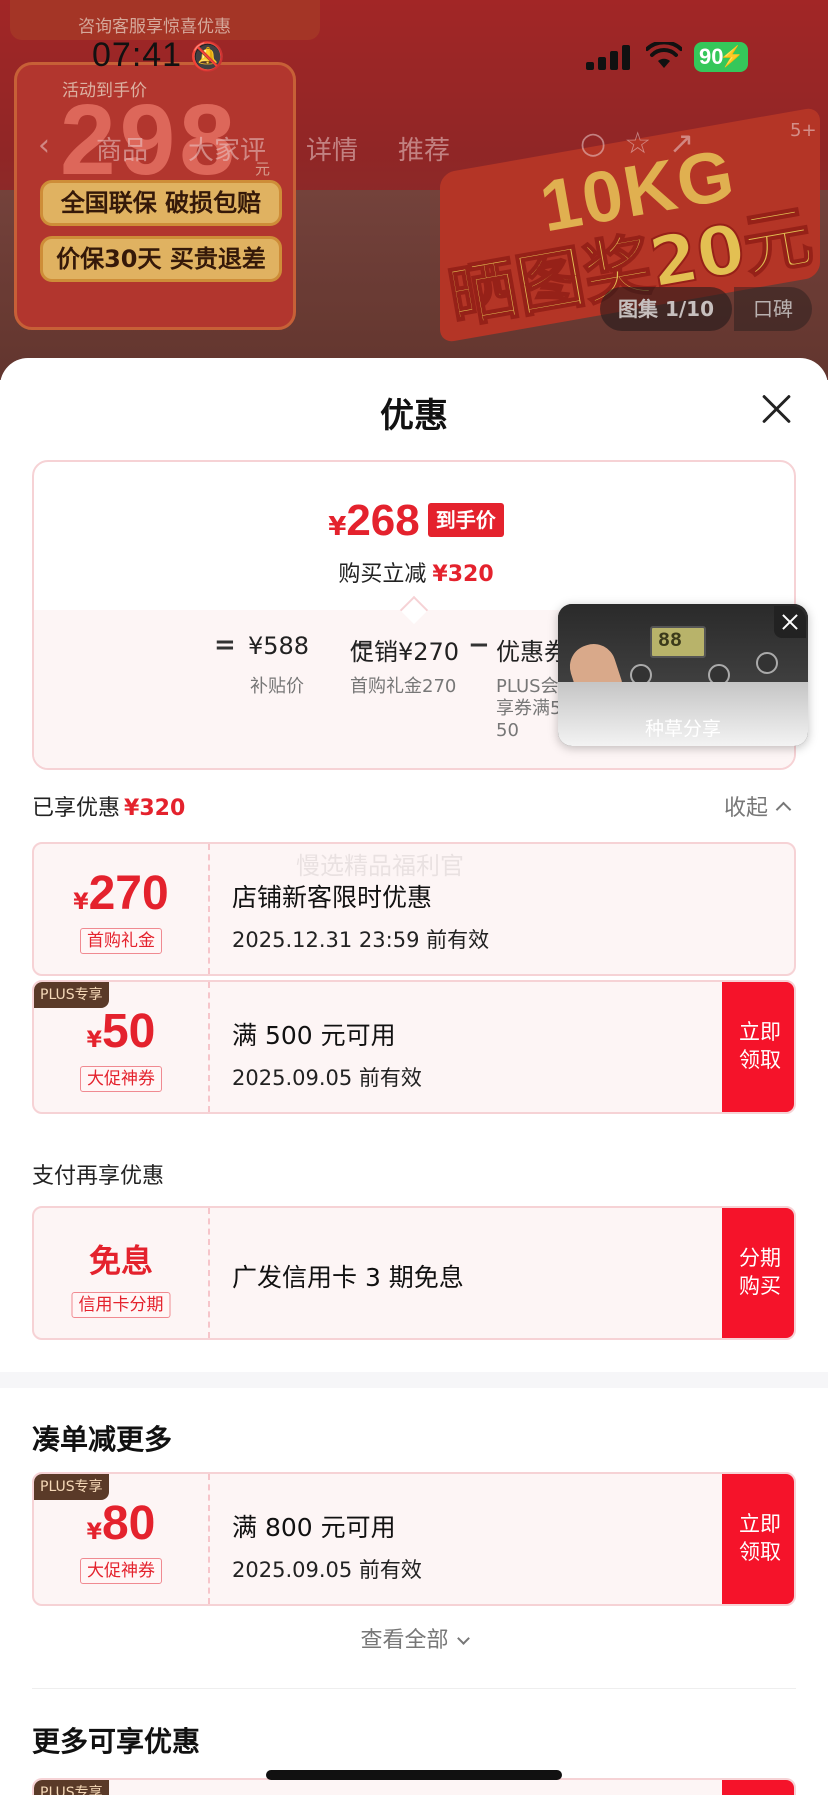 The height and width of the screenshot is (1795, 828). I want to click on chevron-up-icon, so click(783, 809).